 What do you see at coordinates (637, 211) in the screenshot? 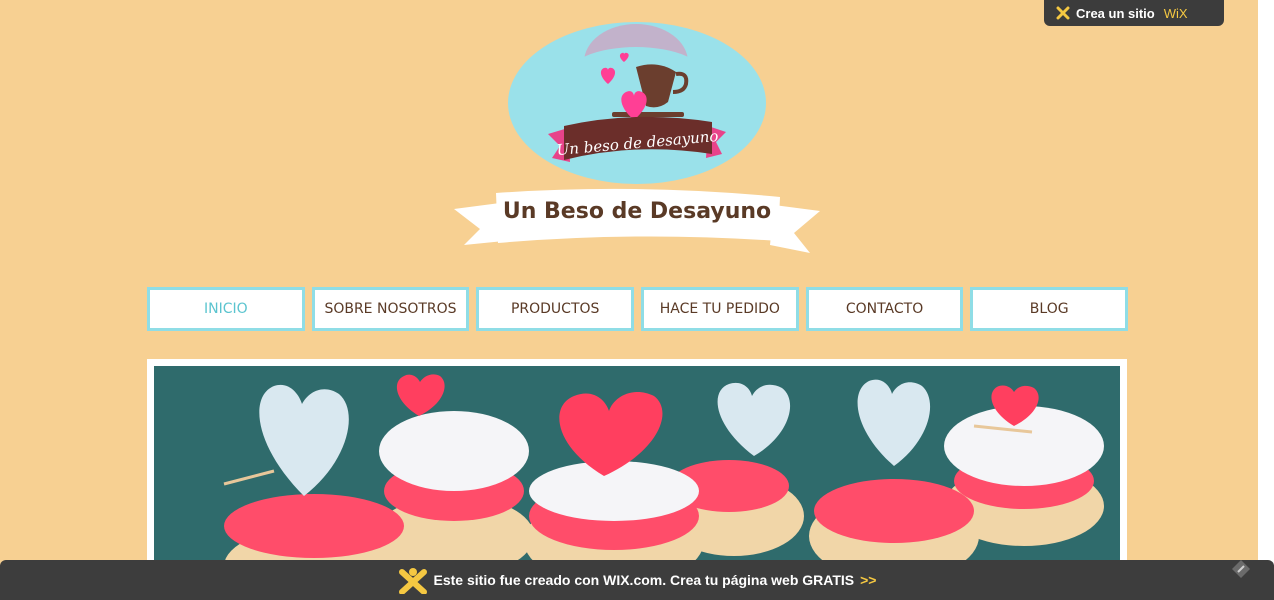
I see `site-title: Un Beso de Desayuno` at bounding box center [637, 211].